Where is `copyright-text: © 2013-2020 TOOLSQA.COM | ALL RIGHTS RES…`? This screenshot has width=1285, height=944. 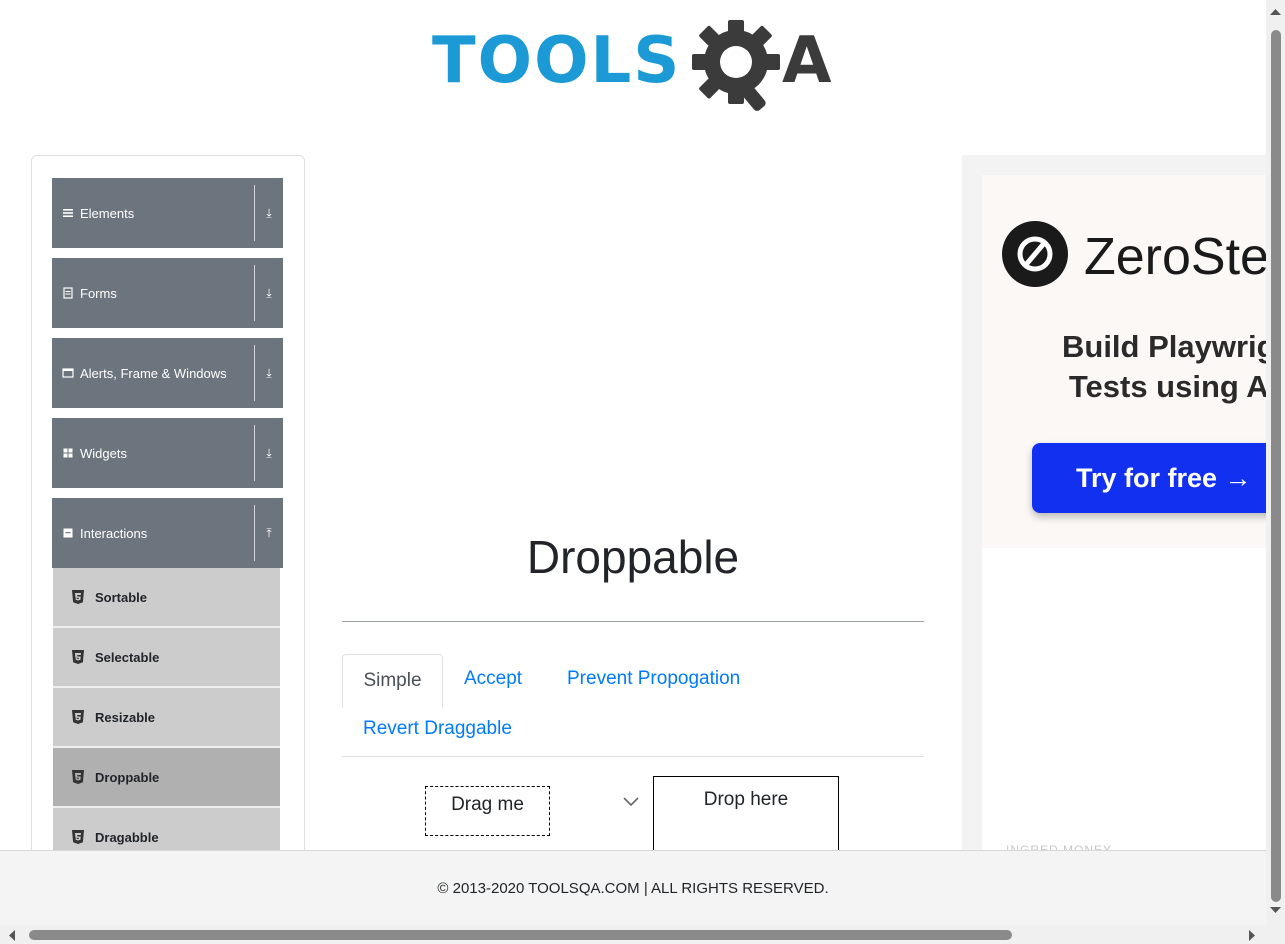 copyright-text: © 2013-2020 TOOLSQA.COM | ALL RIGHTS RES… is located at coordinates (633, 888).